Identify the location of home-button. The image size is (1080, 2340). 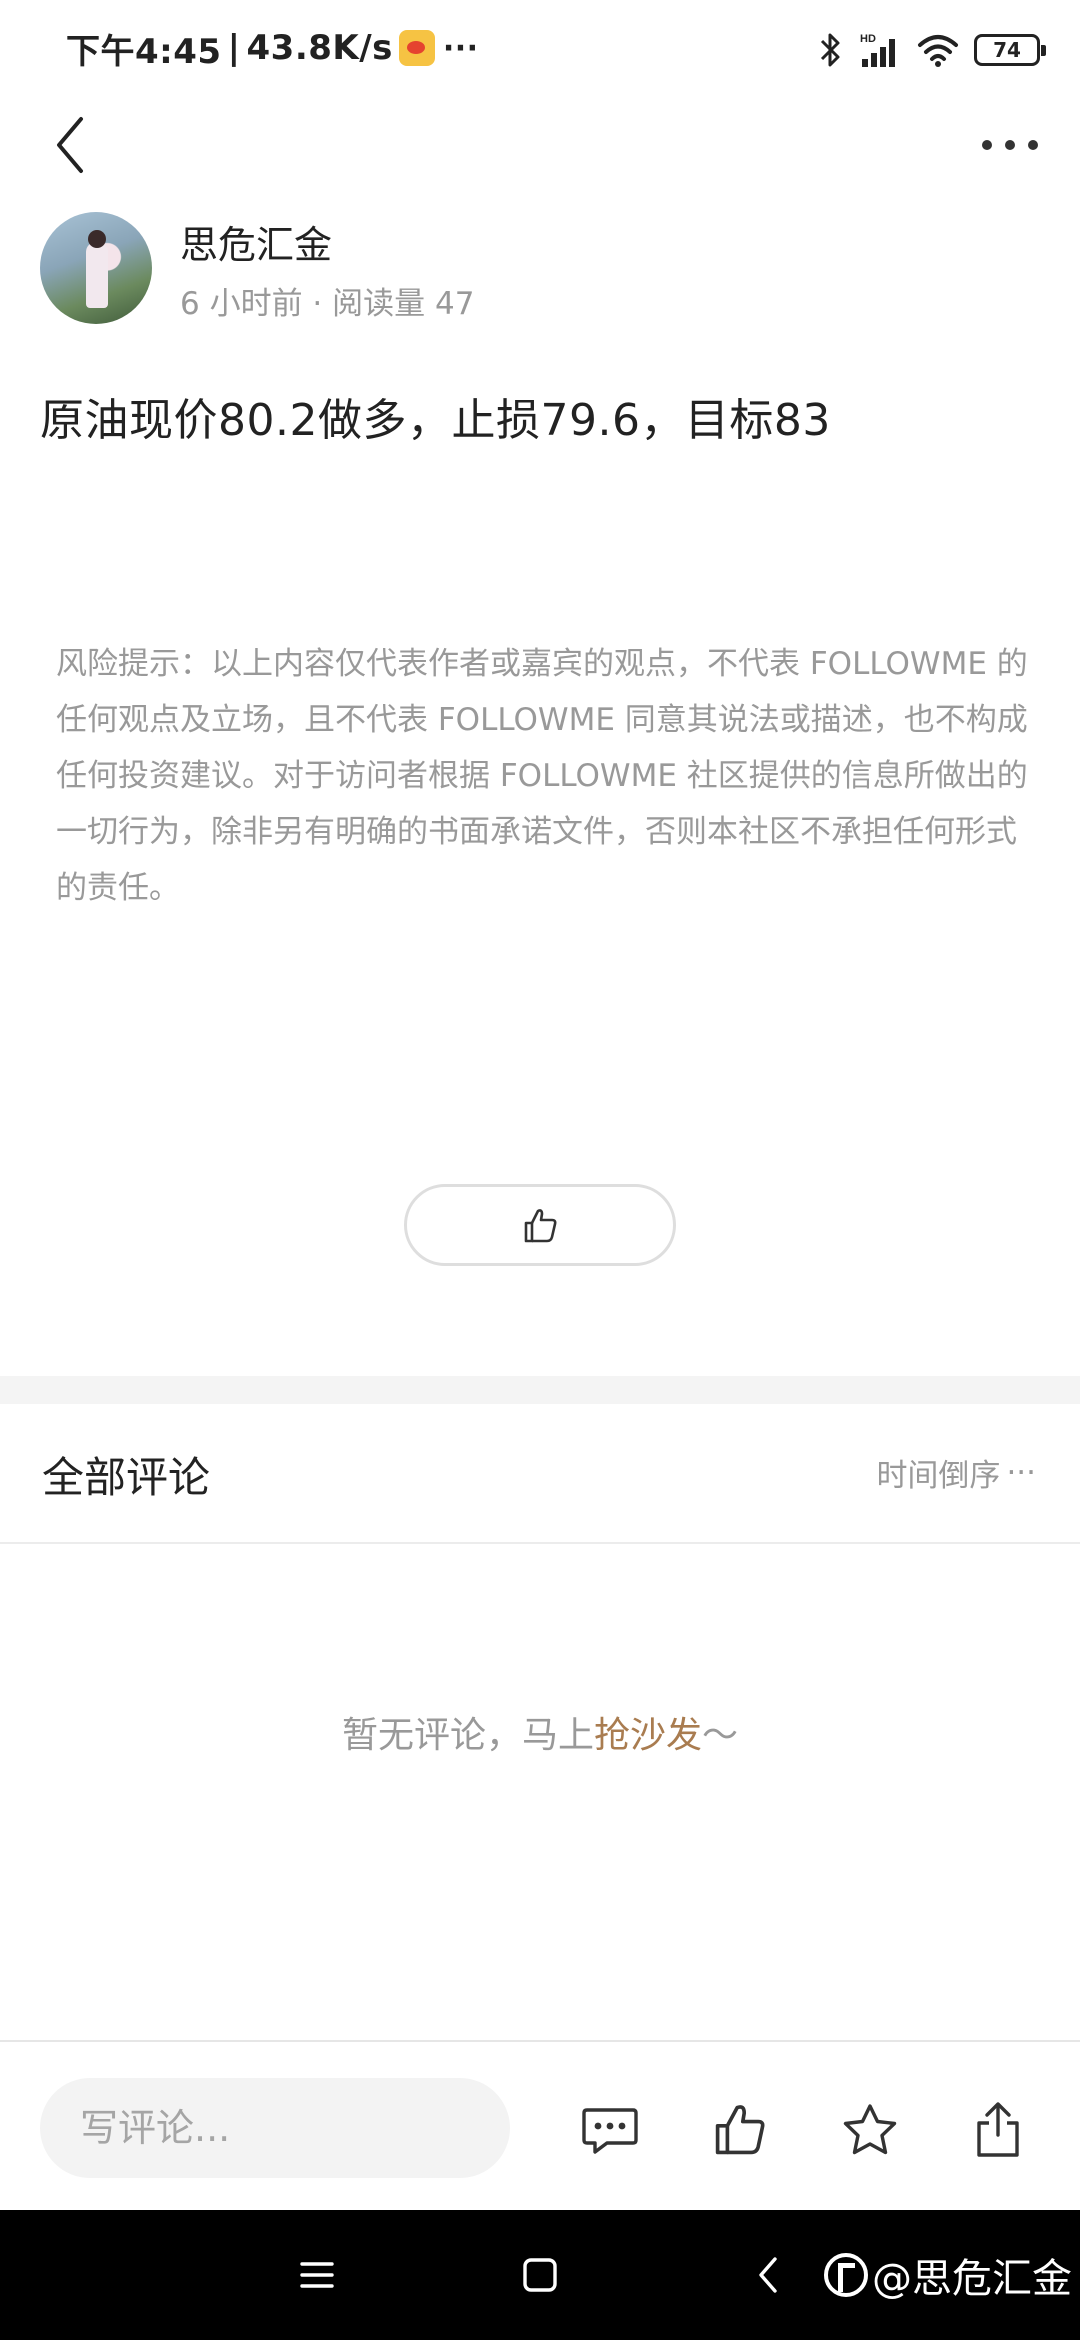
(540, 2275).